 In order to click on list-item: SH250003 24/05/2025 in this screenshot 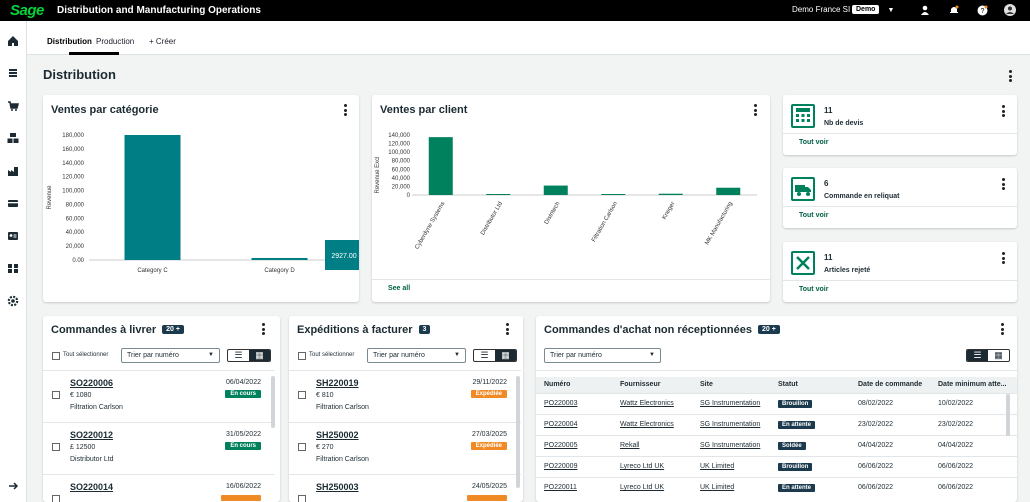, I will do `click(405, 488)`.